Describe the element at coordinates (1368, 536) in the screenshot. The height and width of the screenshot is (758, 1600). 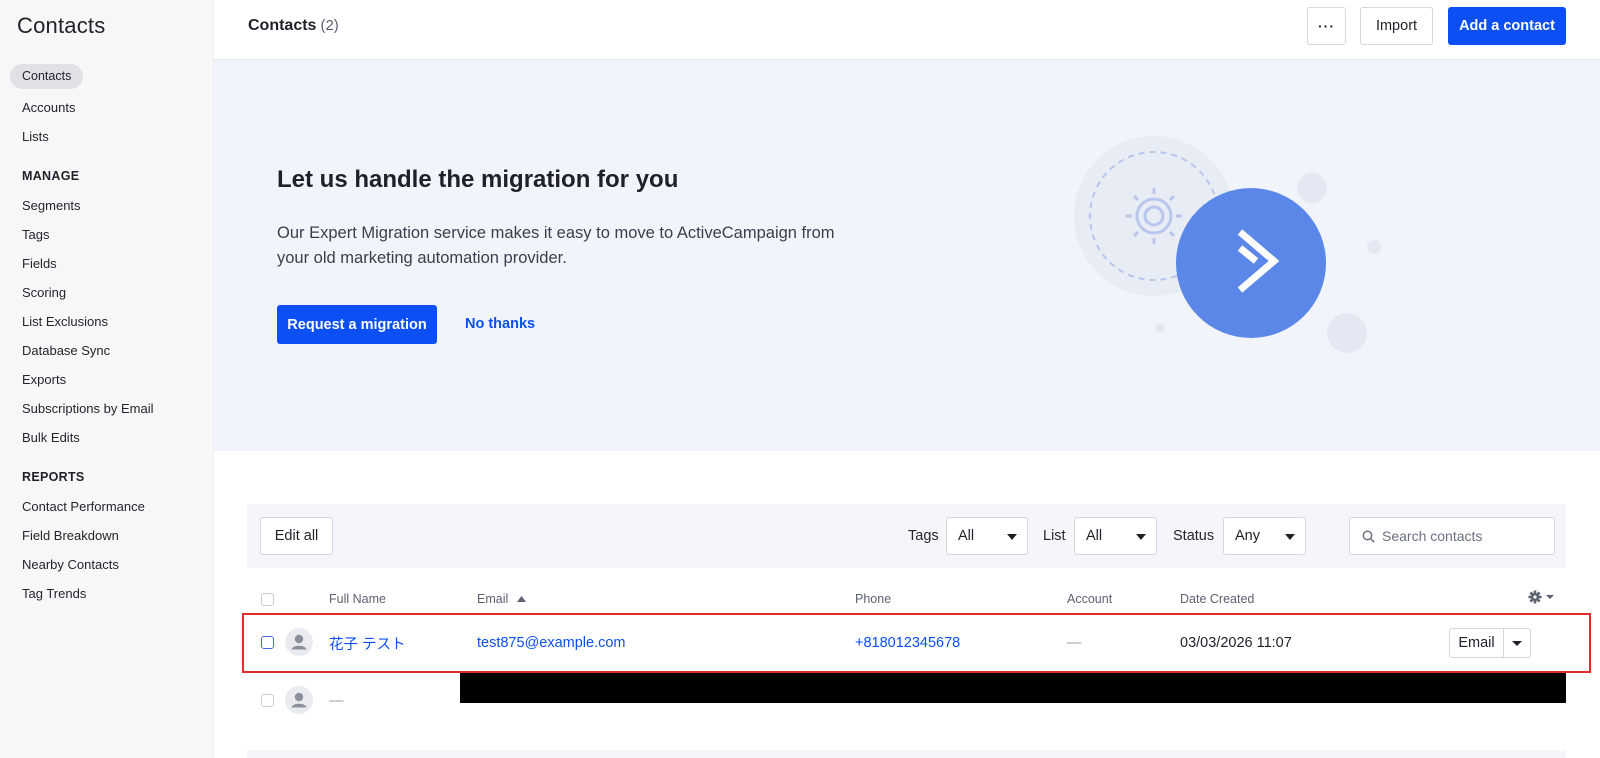
I see `search-icon` at that location.